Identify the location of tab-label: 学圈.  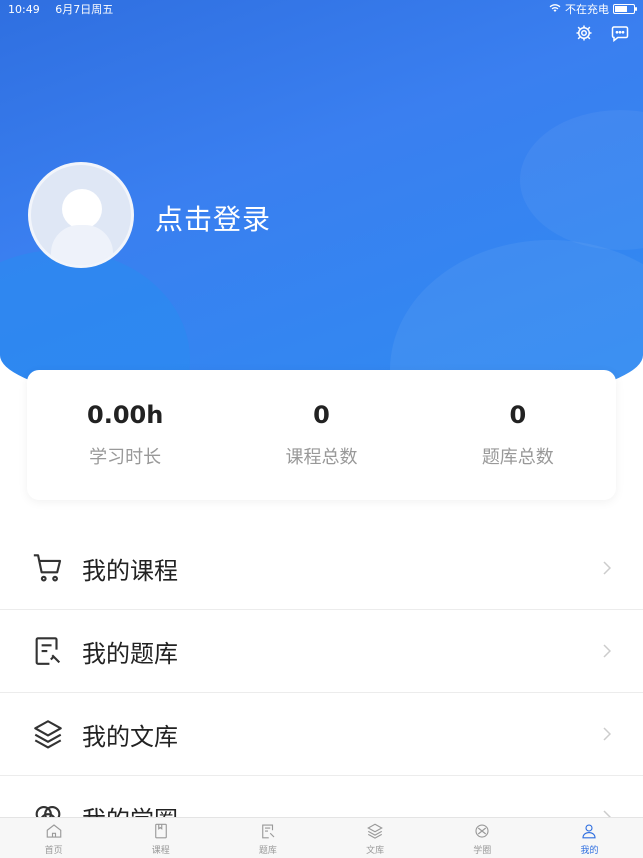
(482, 850).